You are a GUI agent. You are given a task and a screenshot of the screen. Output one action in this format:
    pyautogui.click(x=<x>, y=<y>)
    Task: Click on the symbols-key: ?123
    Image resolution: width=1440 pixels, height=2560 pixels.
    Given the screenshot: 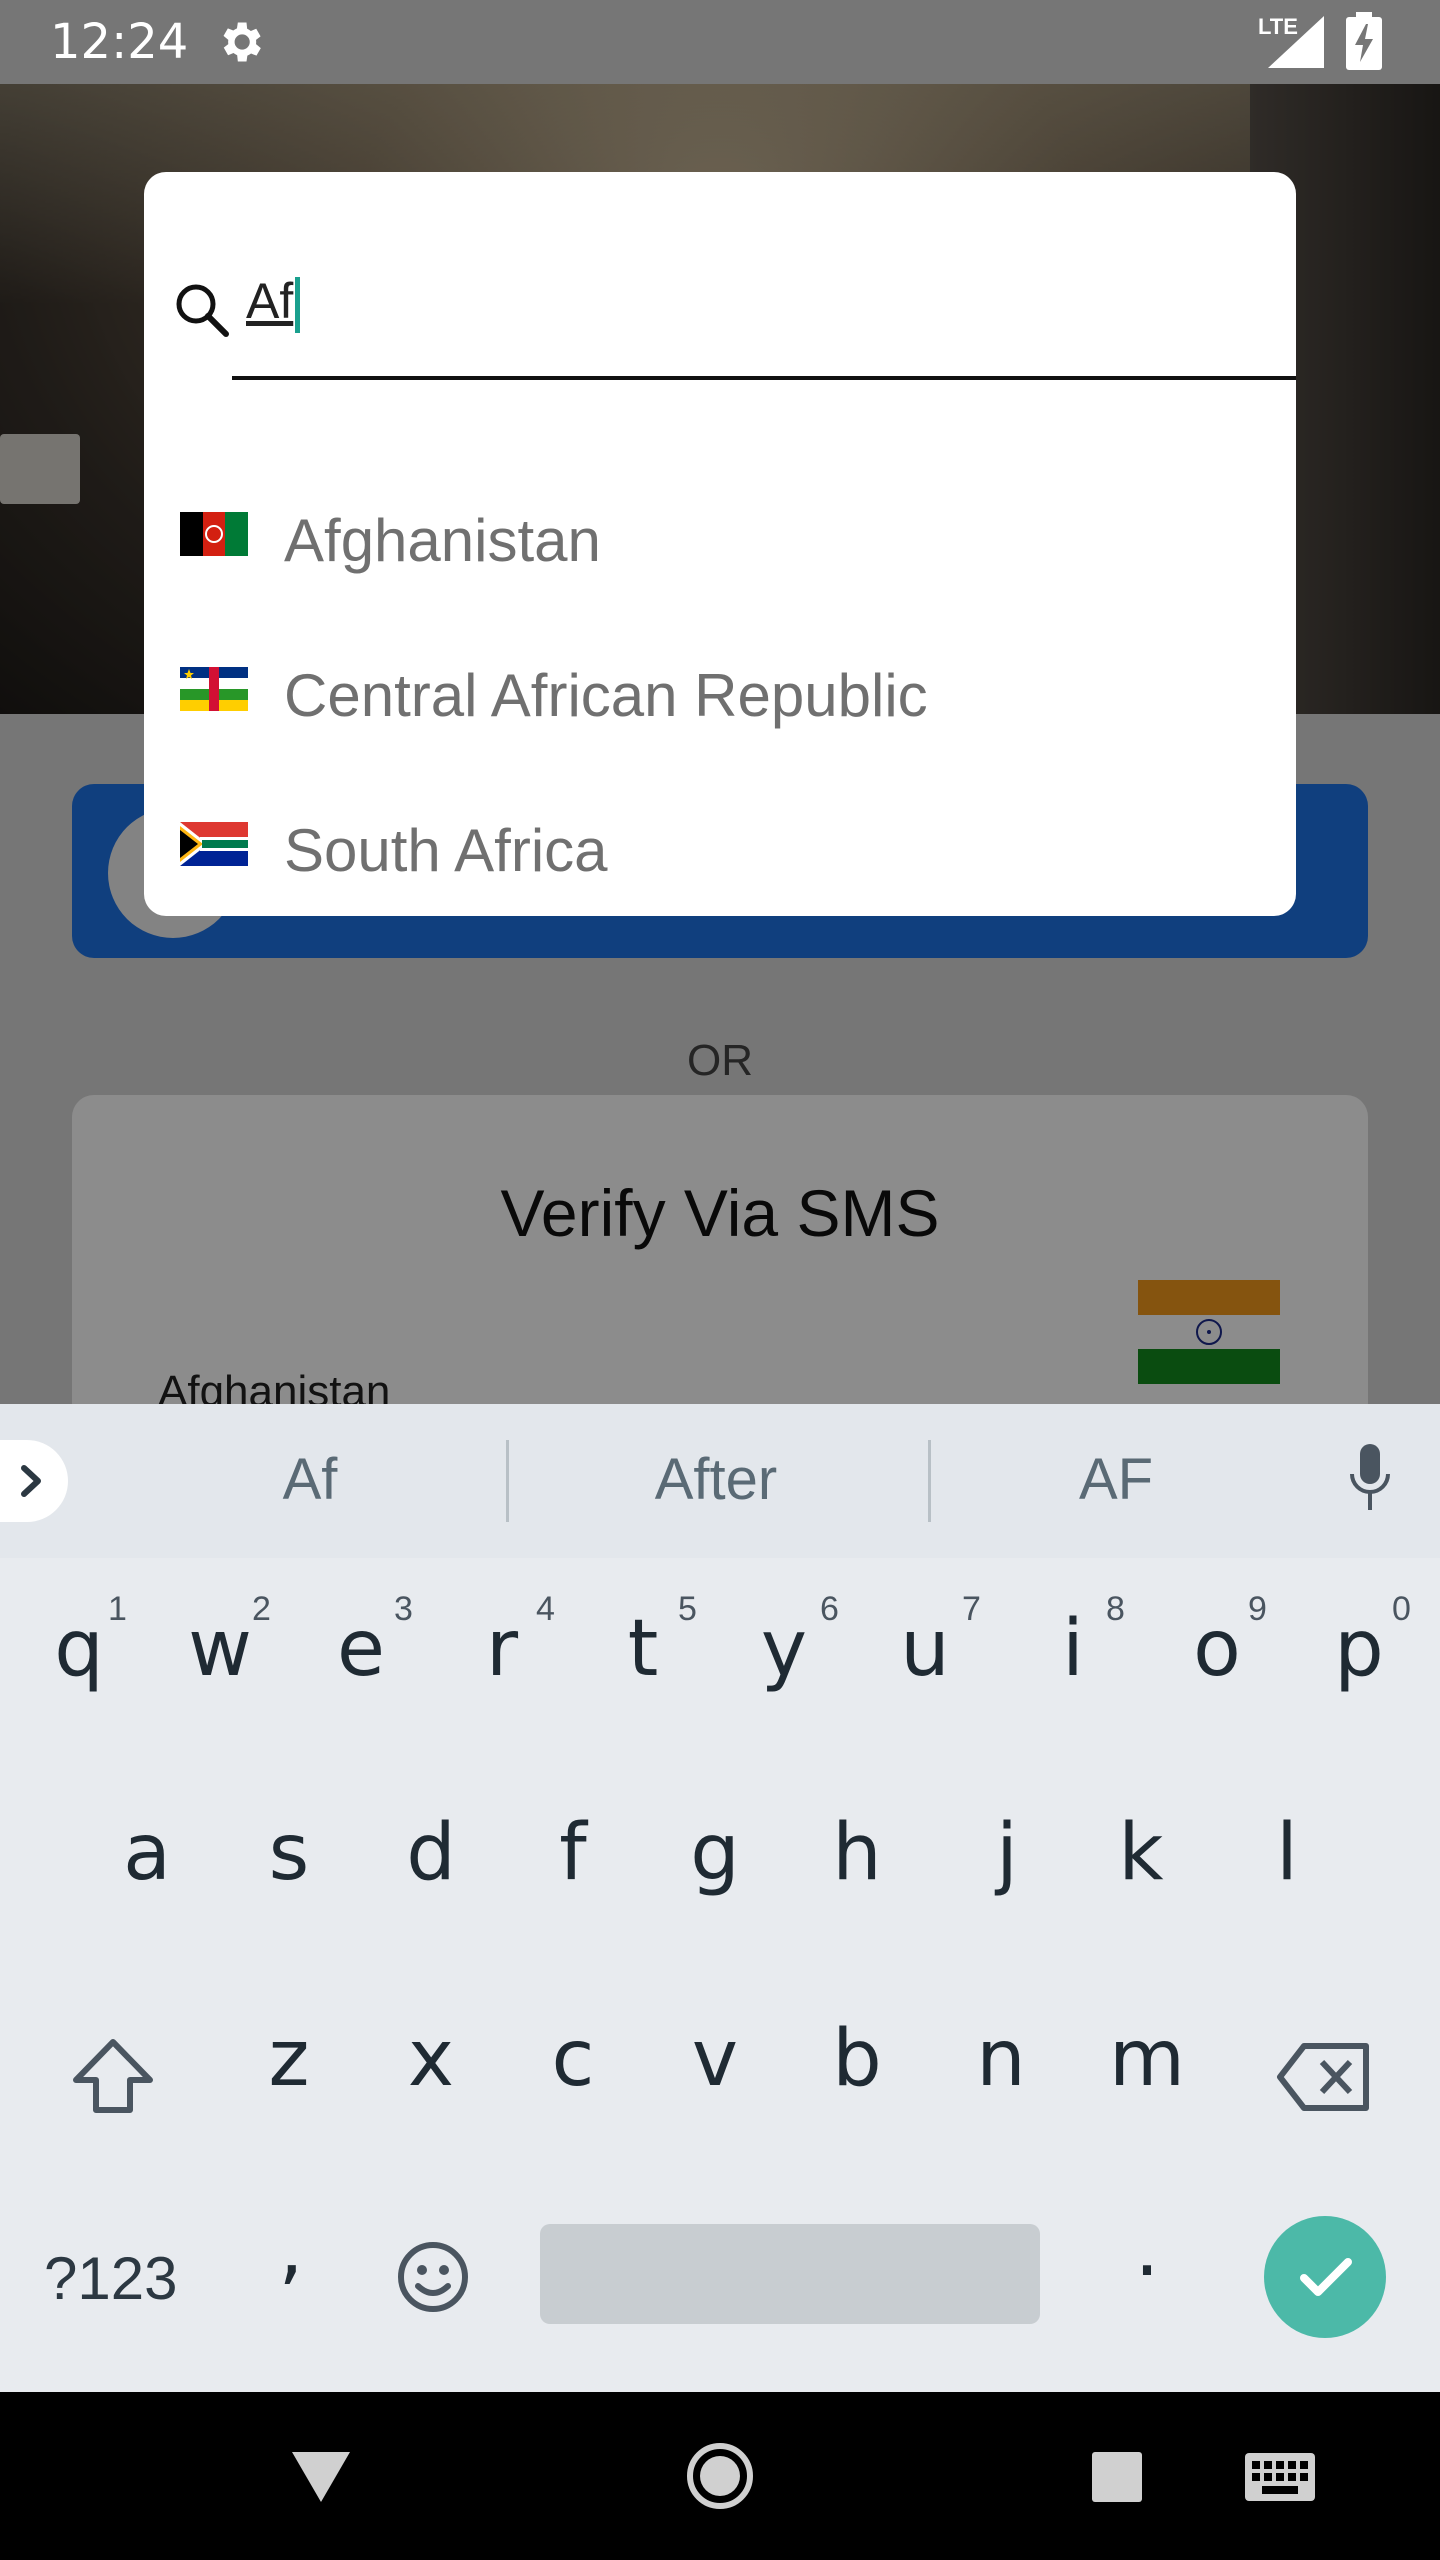 What is the action you would take?
    pyautogui.click(x=110, y=2278)
    